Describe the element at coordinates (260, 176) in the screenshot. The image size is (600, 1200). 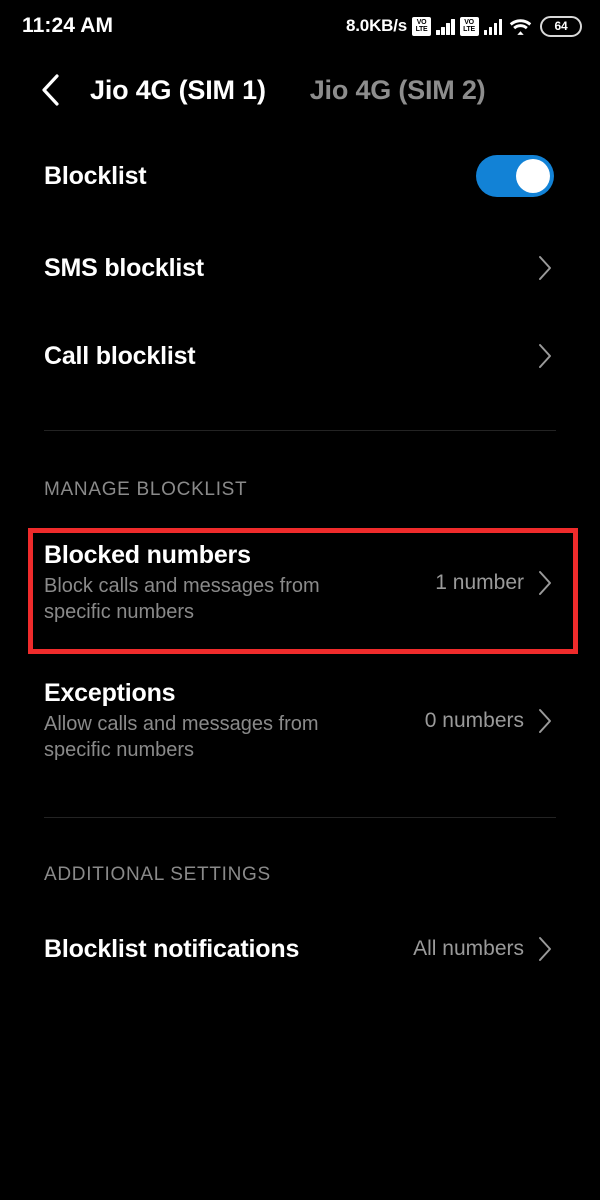
I see `blocklist-toggle-text: Blocklist` at that location.